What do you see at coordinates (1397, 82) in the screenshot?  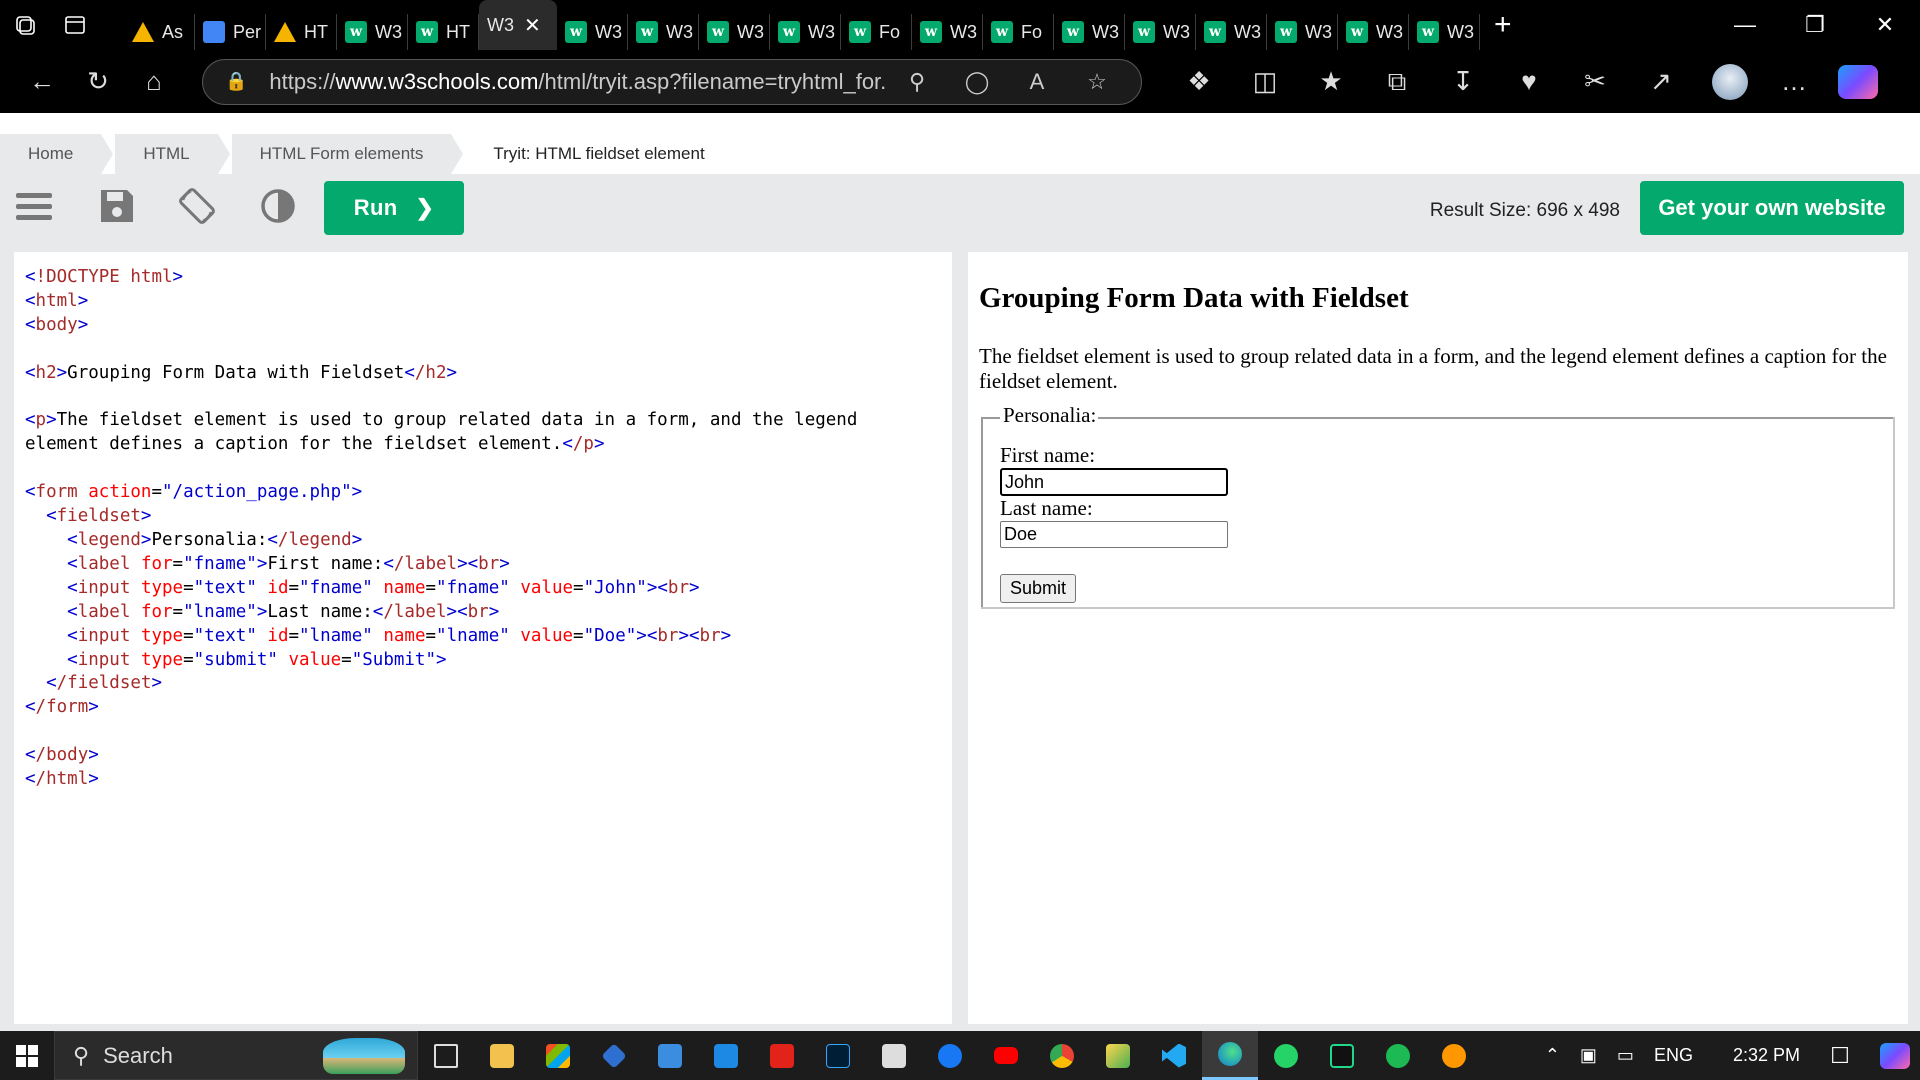 I see `collections-icon: ⧉` at bounding box center [1397, 82].